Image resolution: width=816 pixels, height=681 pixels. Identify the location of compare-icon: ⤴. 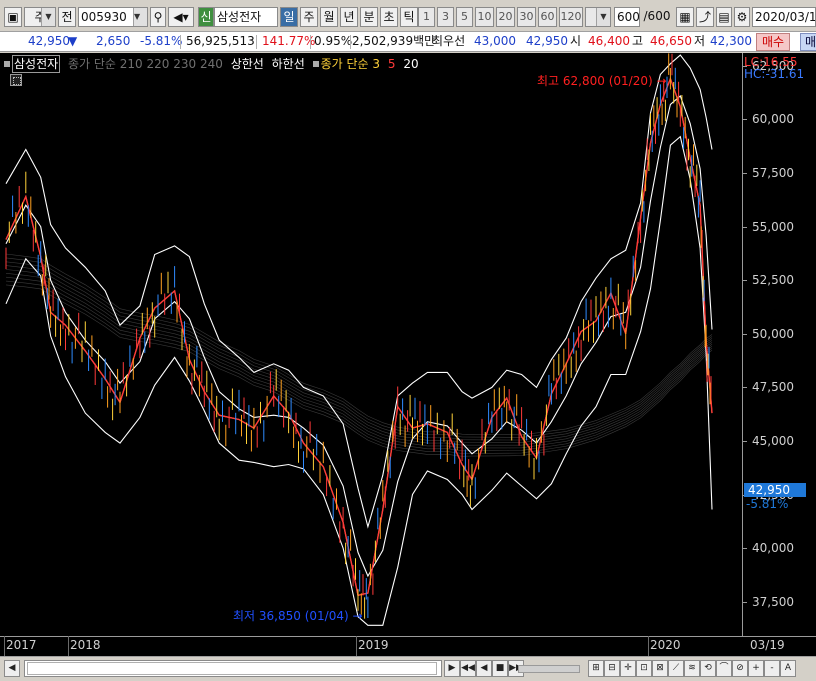
(705, 17).